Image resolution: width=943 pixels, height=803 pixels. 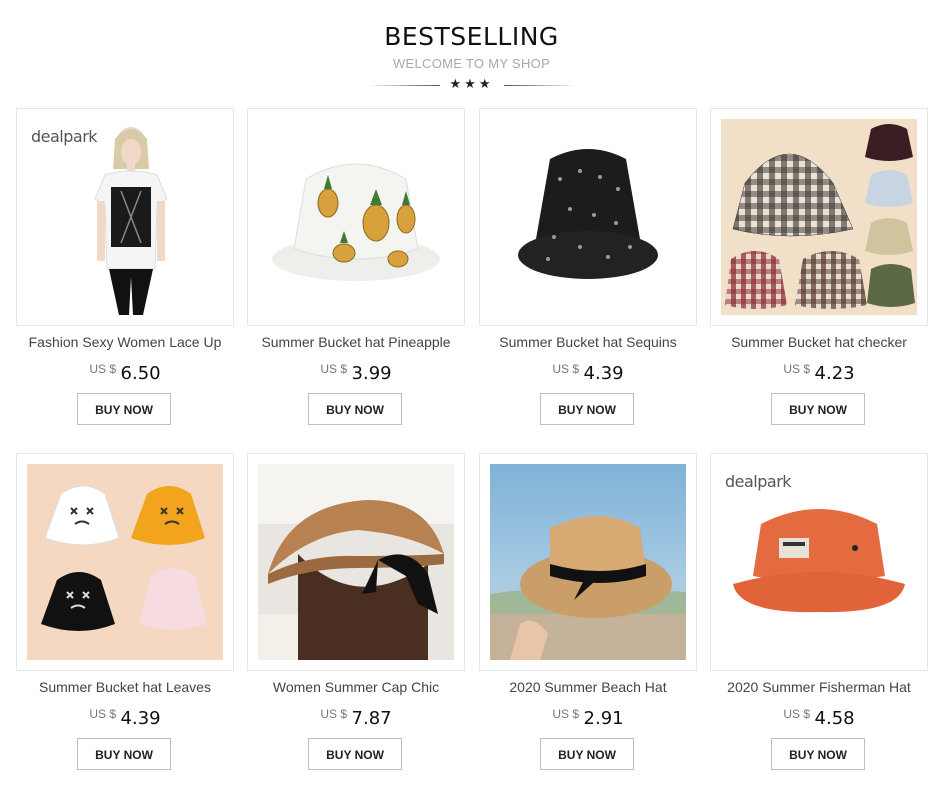 I want to click on woman-corset-photo, so click(x=125, y=217).